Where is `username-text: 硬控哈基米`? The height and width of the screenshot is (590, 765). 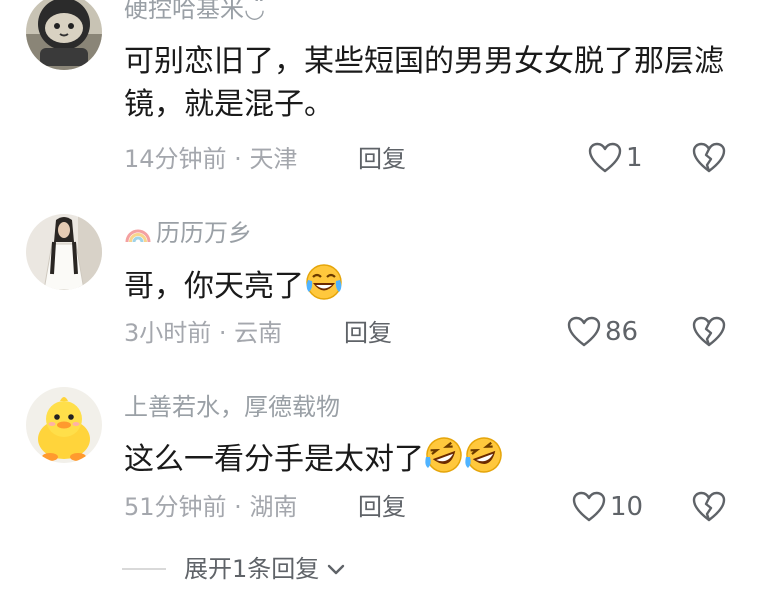
username-text: 硬控哈基米 is located at coordinates (184, 11).